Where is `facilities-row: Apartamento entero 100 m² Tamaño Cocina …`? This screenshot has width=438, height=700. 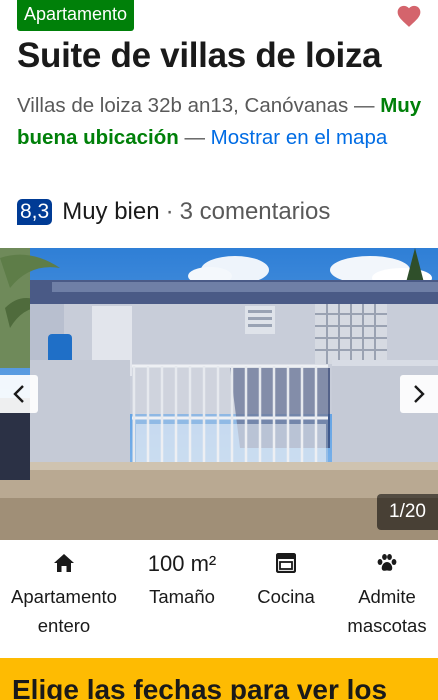 facilities-row: Apartamento entero 100 m² Tamaño Cocina … is located at coordinates (219, 594).